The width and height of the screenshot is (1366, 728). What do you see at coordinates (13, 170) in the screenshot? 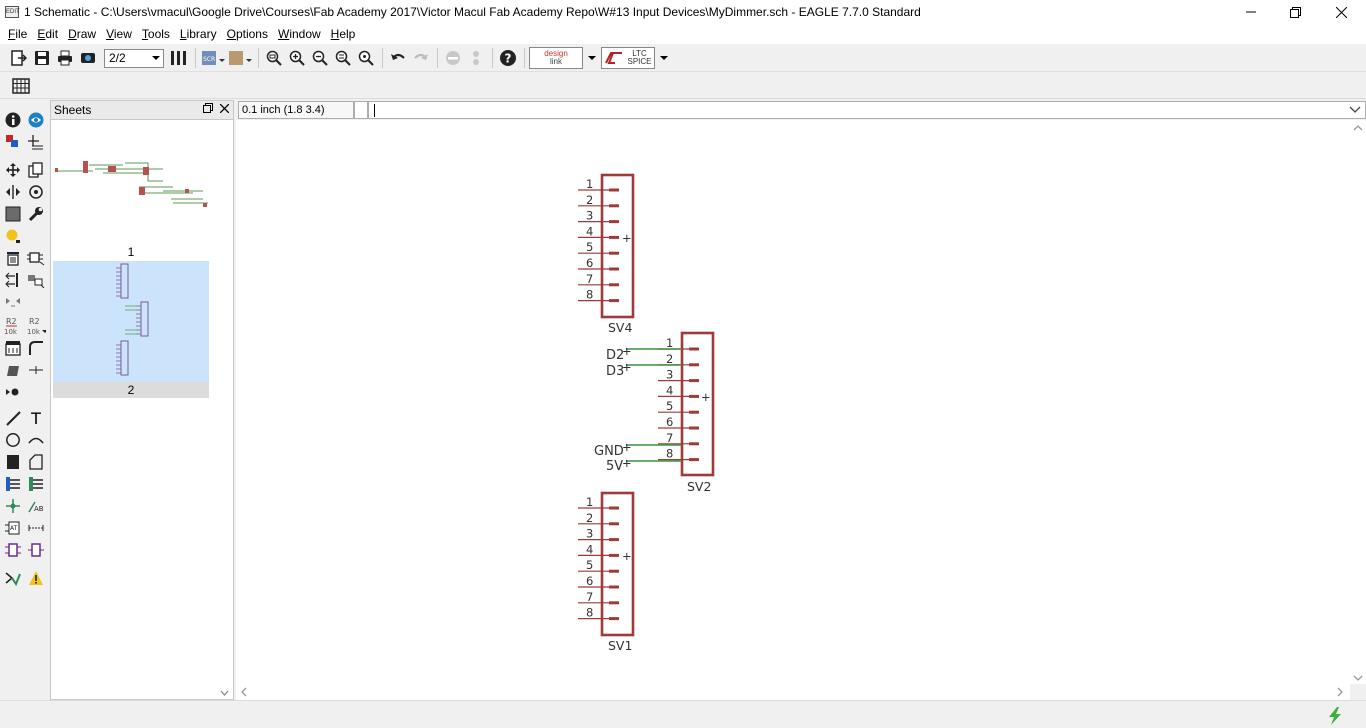
I see `move-button` at bounding box center [13, 170].